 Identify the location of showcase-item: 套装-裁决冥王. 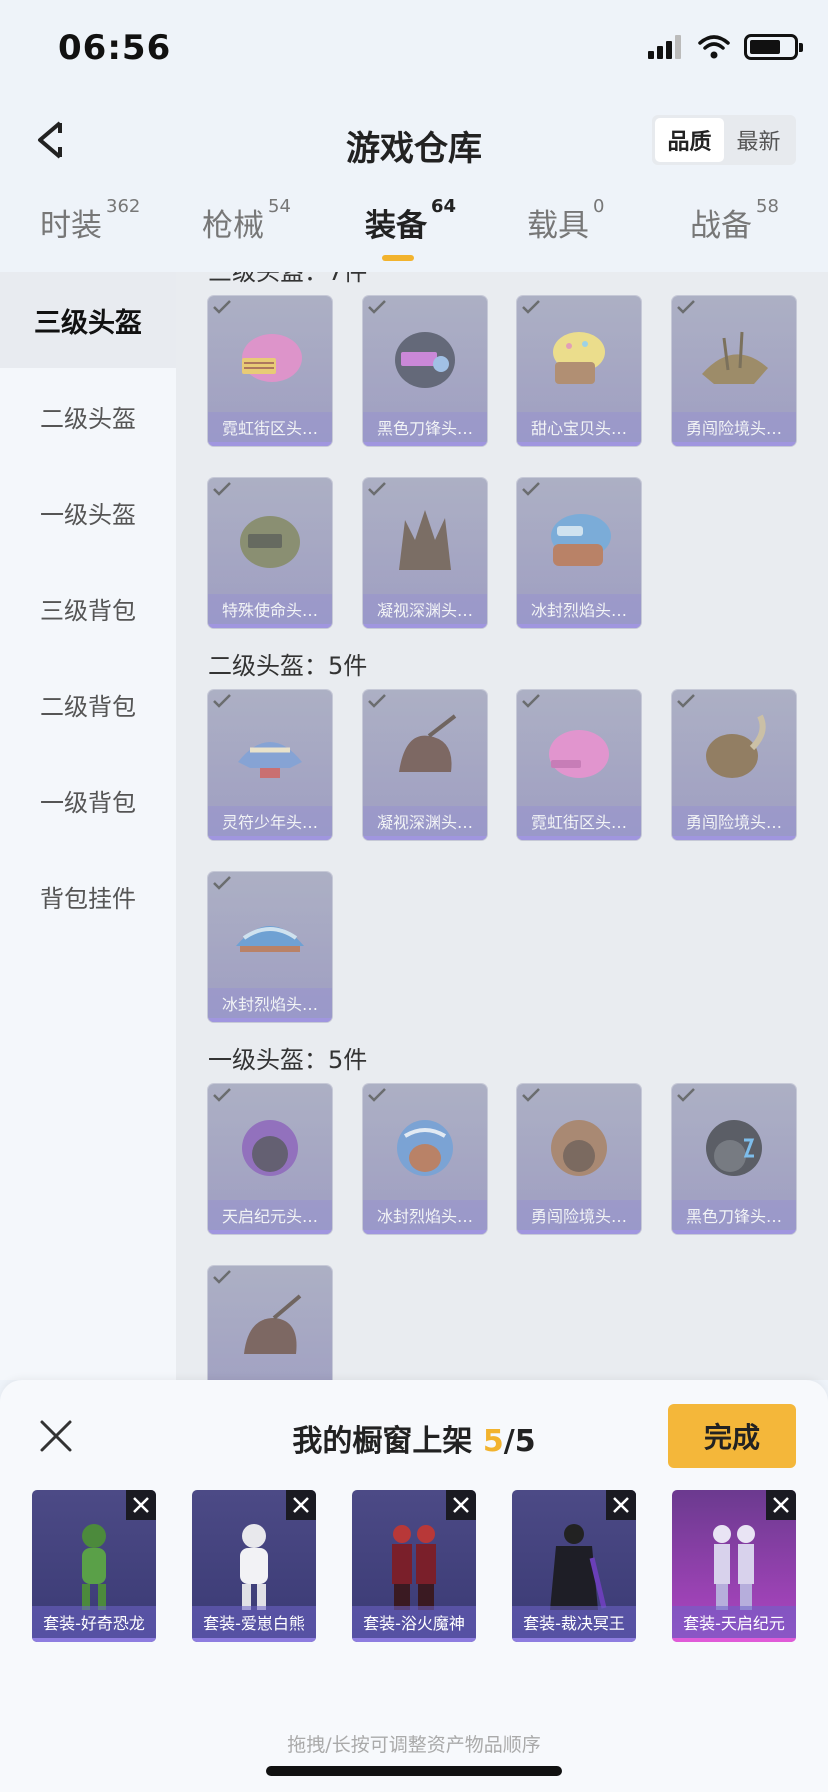
(574, 1566).